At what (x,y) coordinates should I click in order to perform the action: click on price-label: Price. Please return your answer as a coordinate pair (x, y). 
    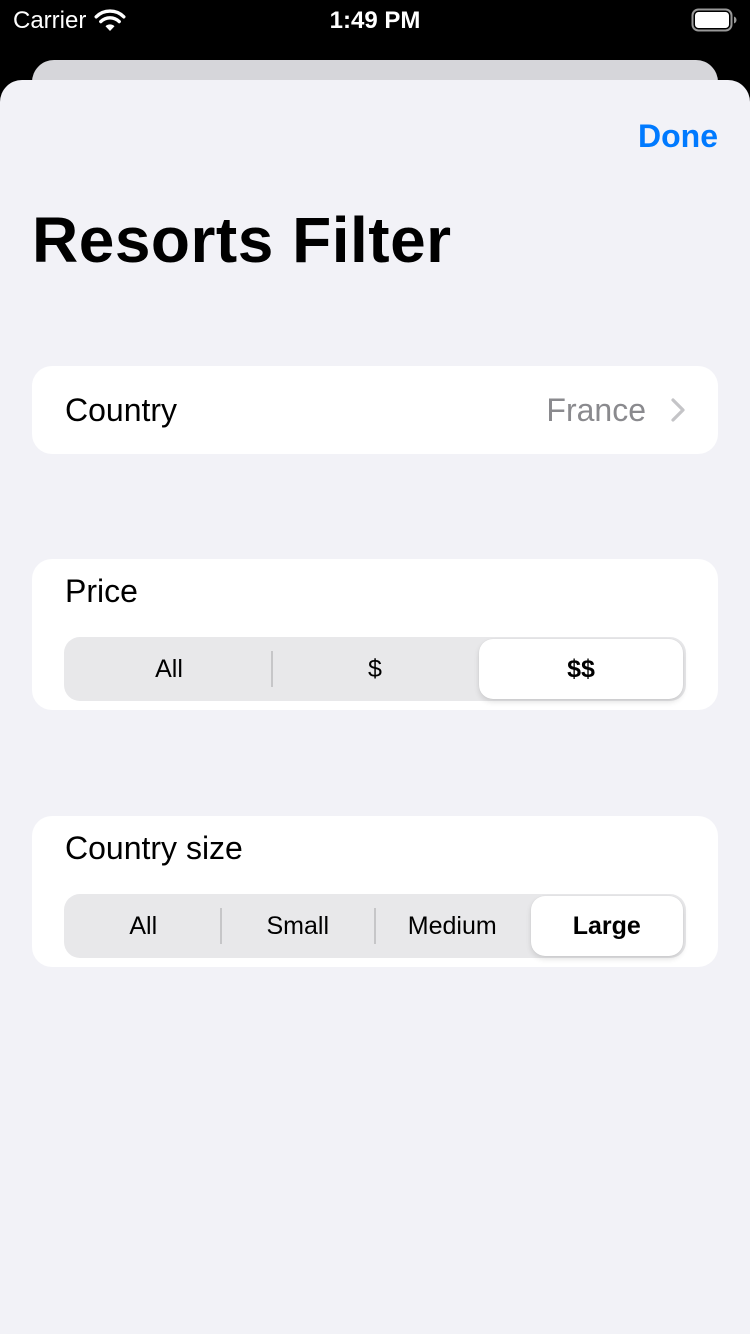
    Looking at the image, I should click on (101, 591).